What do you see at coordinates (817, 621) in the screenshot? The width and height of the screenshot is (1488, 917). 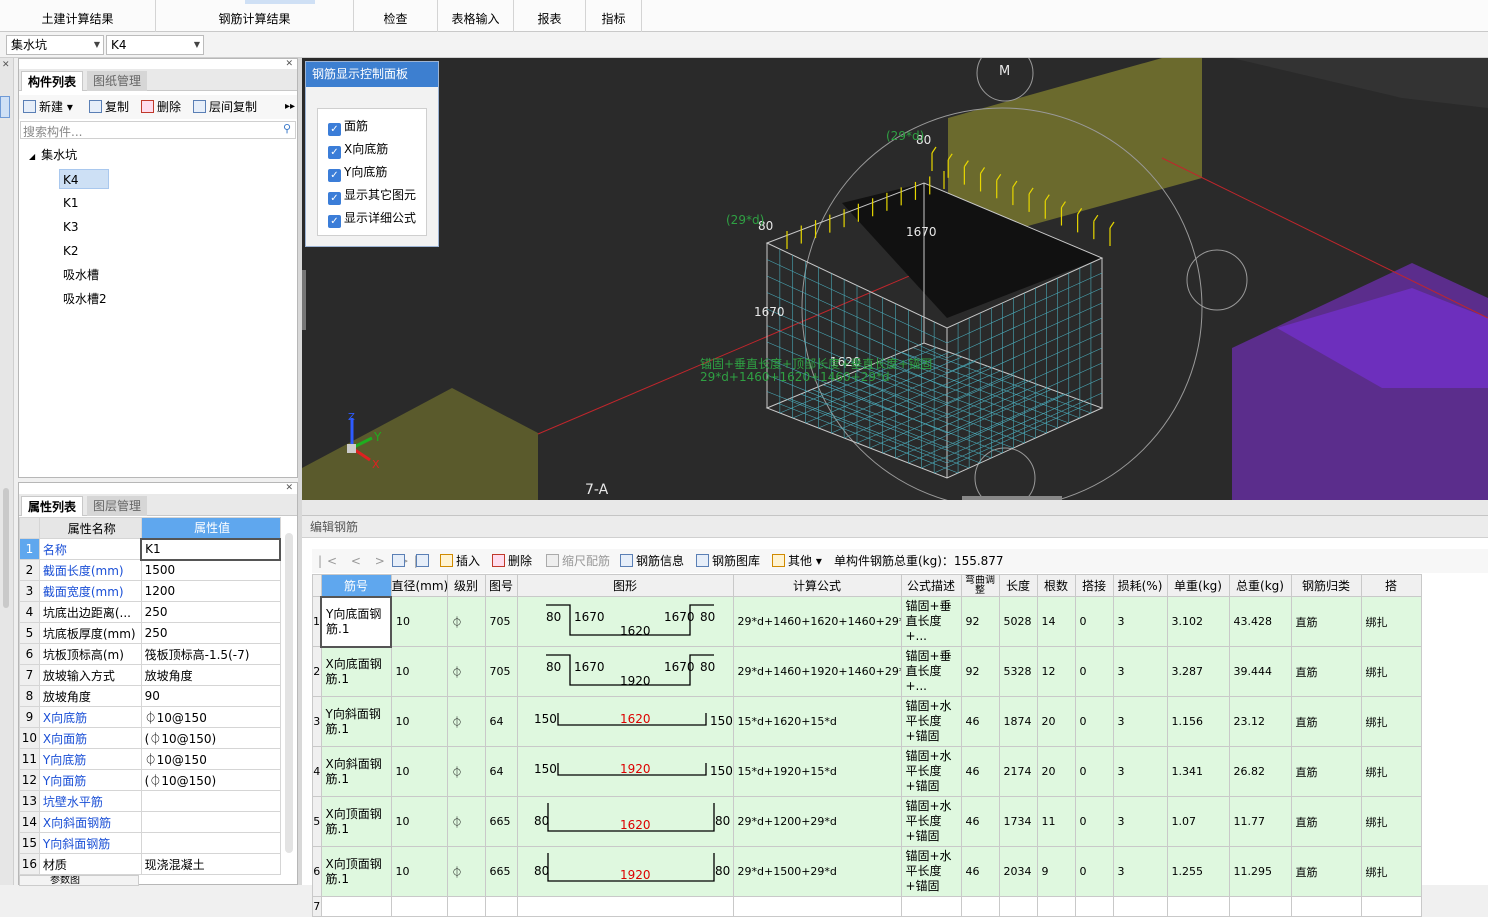 I see `formula: 29*d+1460+1620+1460+29*d` at bounding box center [817, 621].